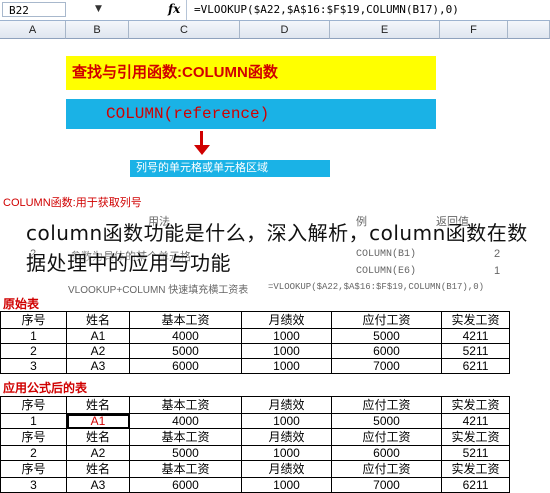 The image size is (550, 493). What do you see at coordinates (474, 30) in the screenshot?
I see `column-header-f: F` at bounding box center [474, 30].